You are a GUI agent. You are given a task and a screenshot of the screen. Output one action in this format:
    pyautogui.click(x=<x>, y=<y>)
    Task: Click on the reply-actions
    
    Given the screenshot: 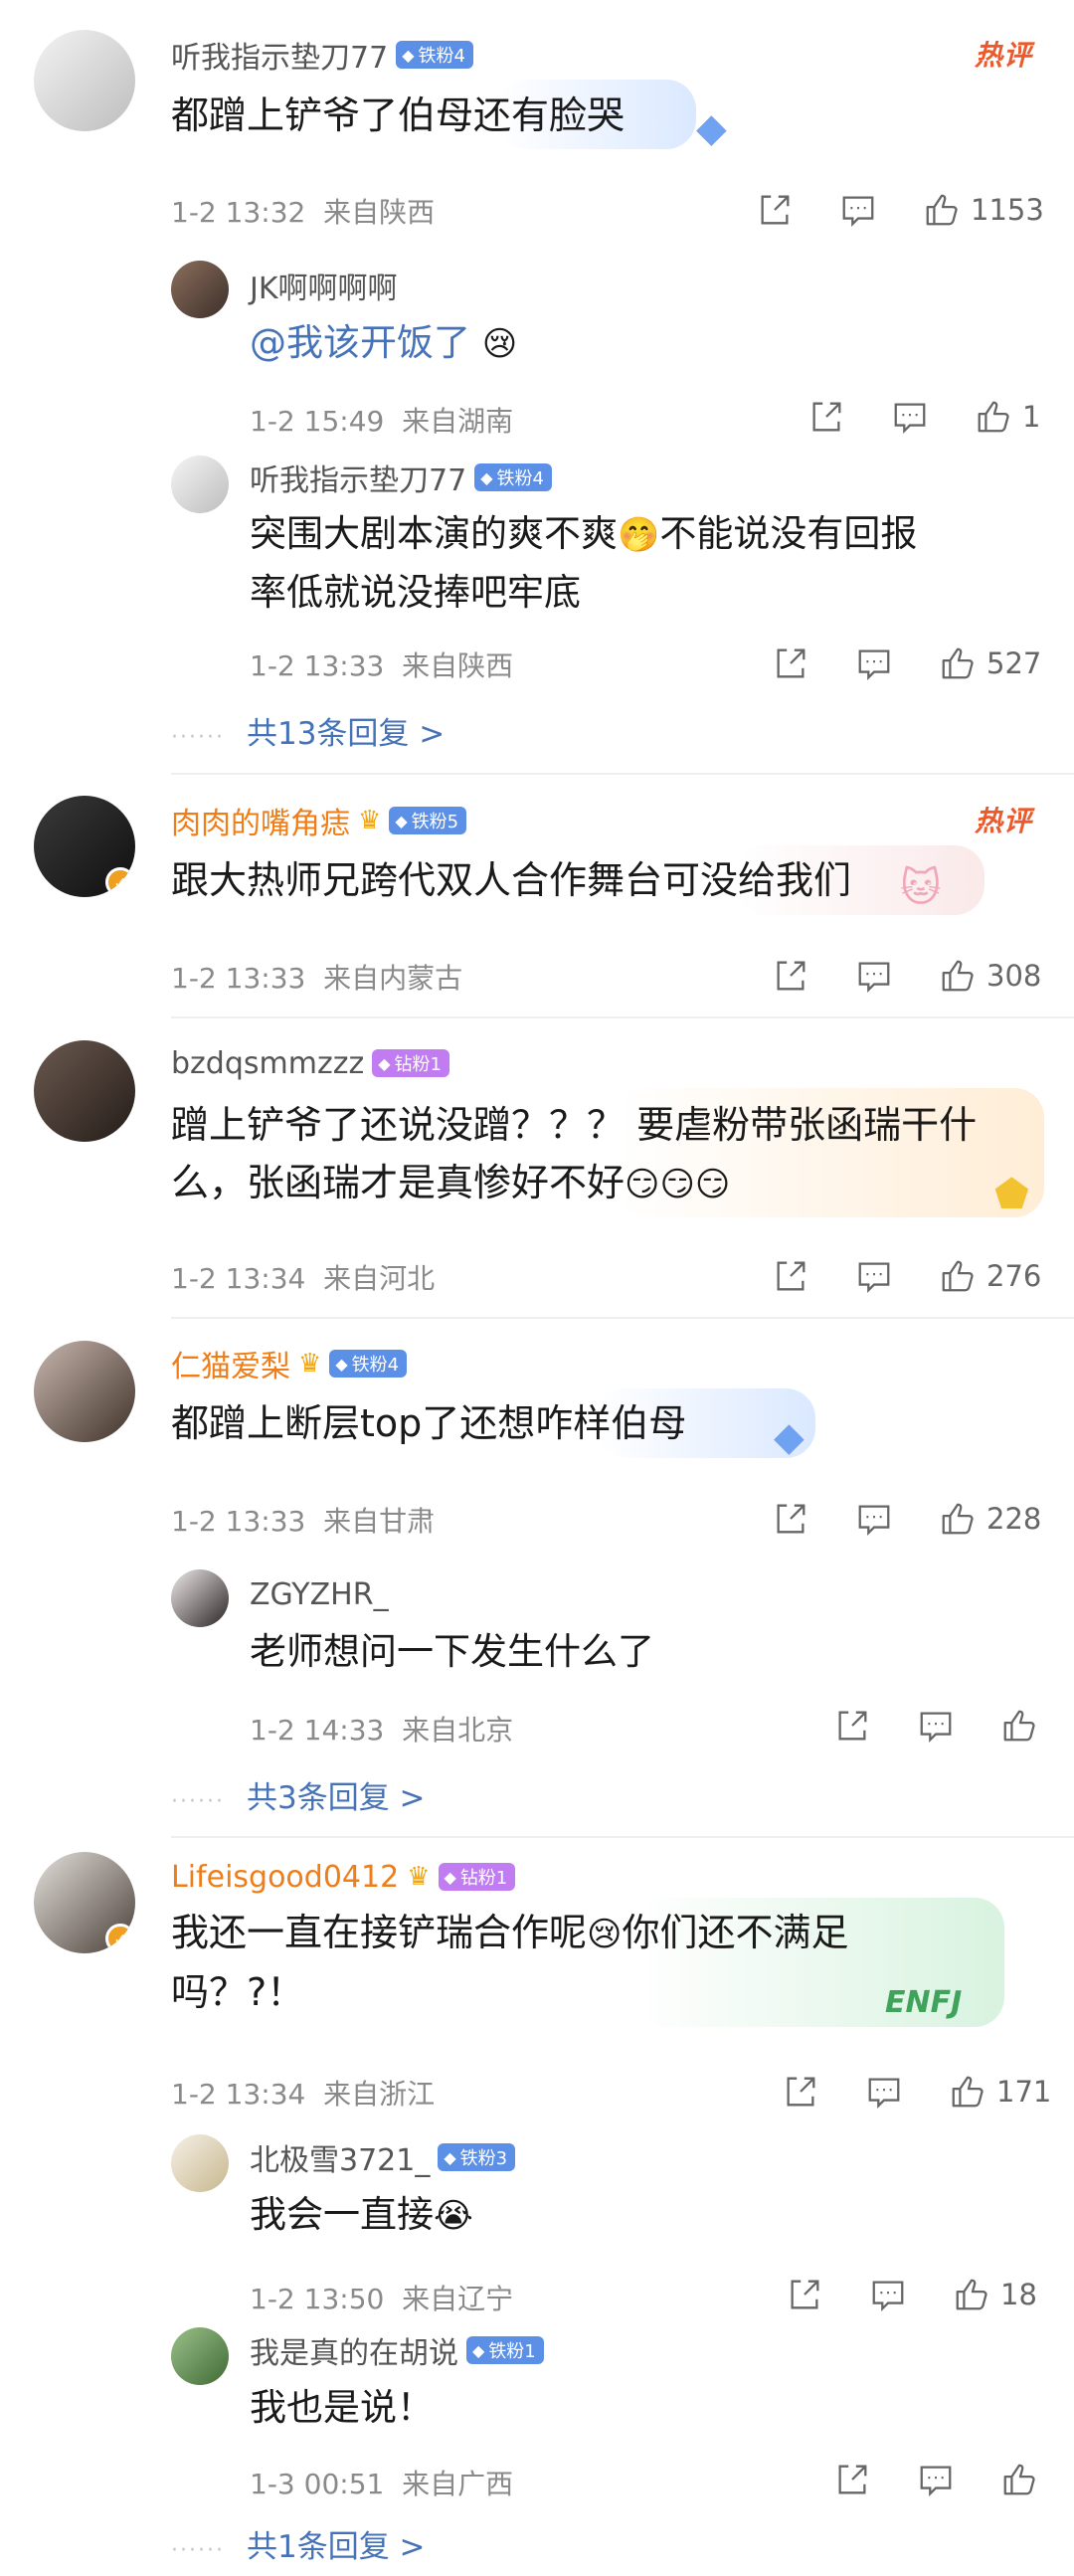 What is the action you would take?
    pyautogui.click(x=941, y=1725)
    